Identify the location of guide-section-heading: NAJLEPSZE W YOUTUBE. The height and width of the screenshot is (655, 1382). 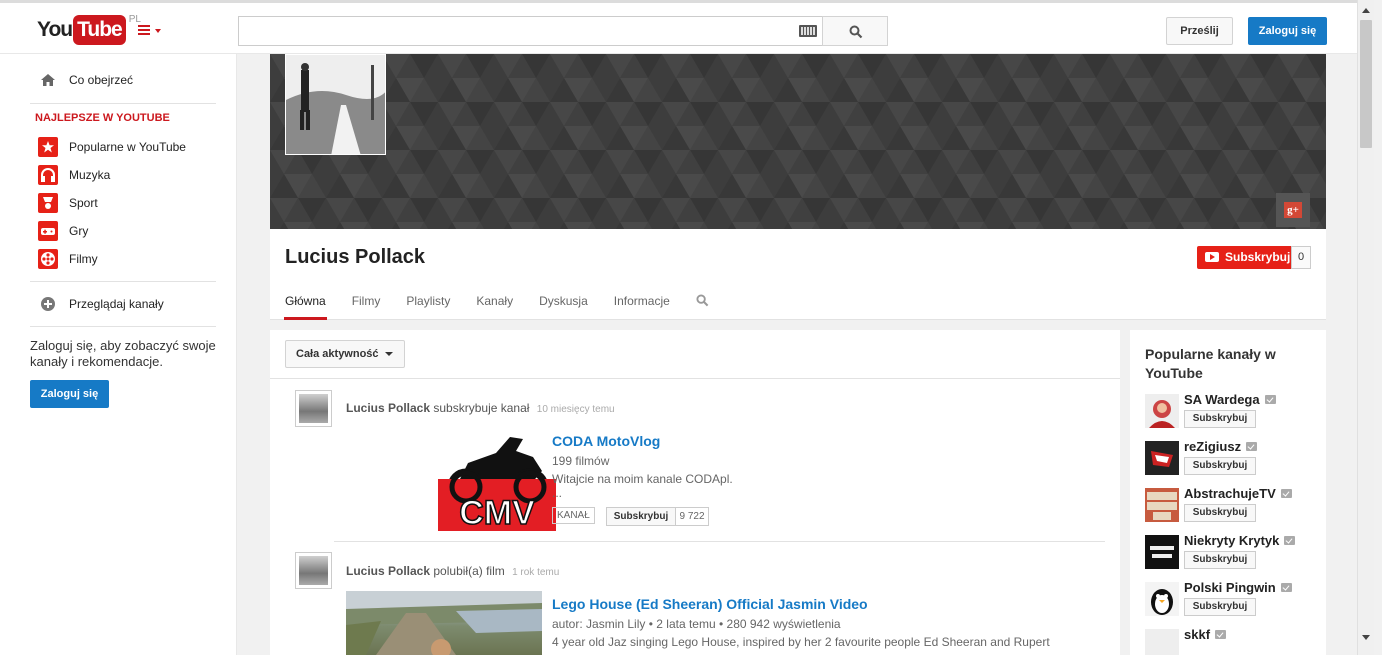
(102, 118).